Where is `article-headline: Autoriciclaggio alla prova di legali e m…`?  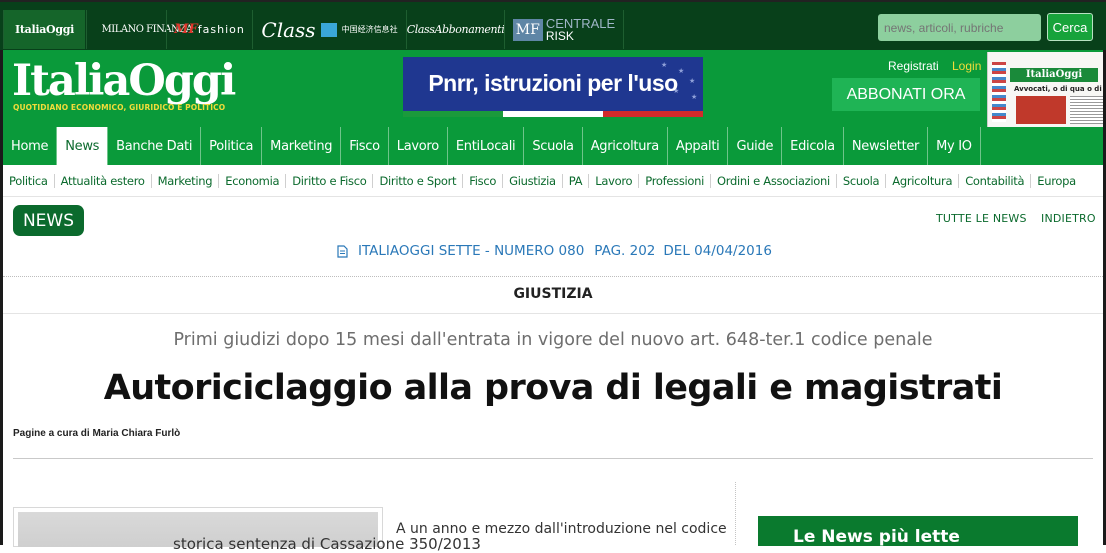 article-headline: Autoriciclaggio alla prova di legali e m… is located at coordinates (553, 388).